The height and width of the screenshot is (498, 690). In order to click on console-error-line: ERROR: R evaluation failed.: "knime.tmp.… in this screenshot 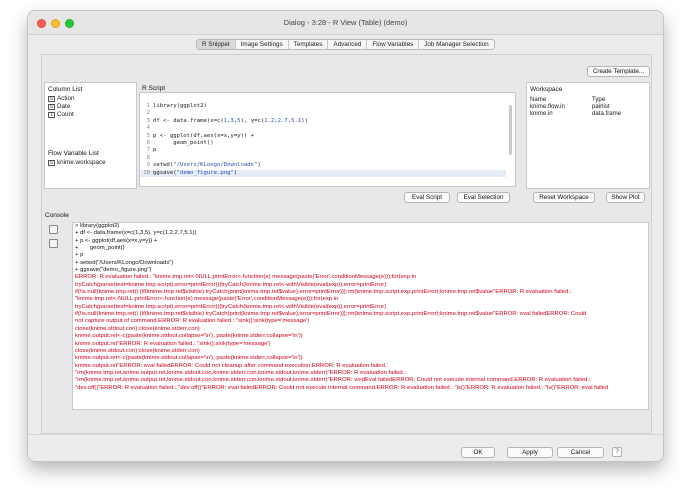, I will do `click(246, 277)`.